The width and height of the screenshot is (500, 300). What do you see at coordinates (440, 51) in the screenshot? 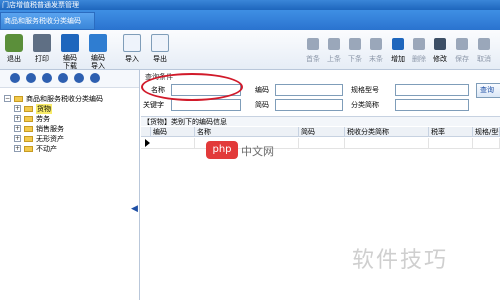
I see `edit-button: 修改` at bounding box center [440, 51].